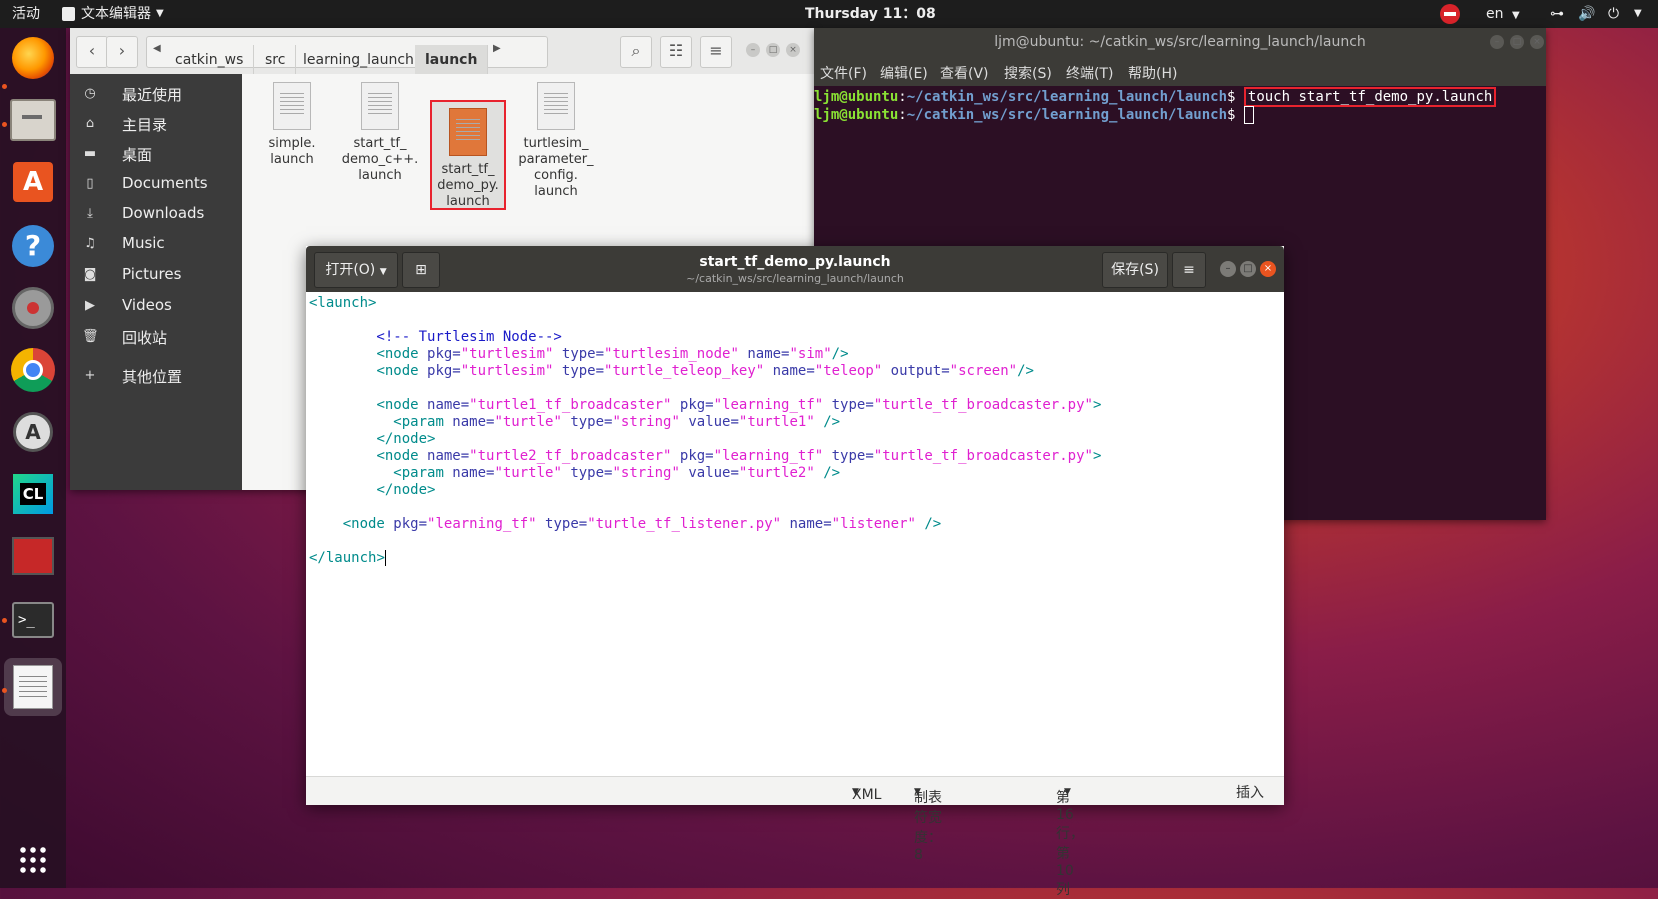 This screenshot has width=1658, height=899. What do you see at coordinates (1613, 14) in the screenshot?
I see `power-icon: ⏻` at bounding box center [1613, 14].